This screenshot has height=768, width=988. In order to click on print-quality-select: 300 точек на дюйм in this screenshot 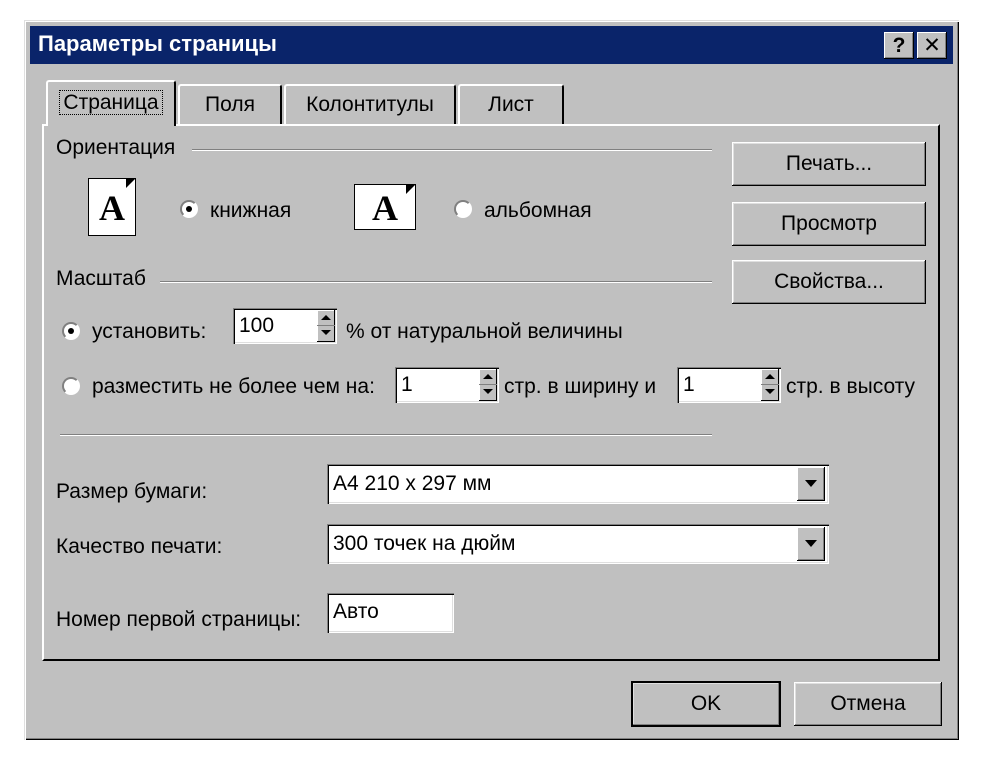, I will do `click(578, 544)`.